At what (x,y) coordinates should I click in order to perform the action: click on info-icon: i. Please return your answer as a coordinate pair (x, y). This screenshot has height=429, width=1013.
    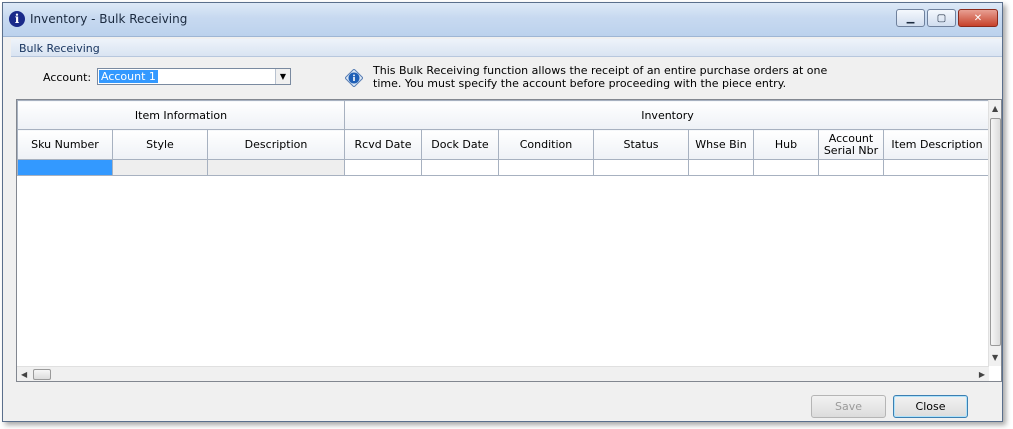
    Looking at the image, I should click on (17, 19).